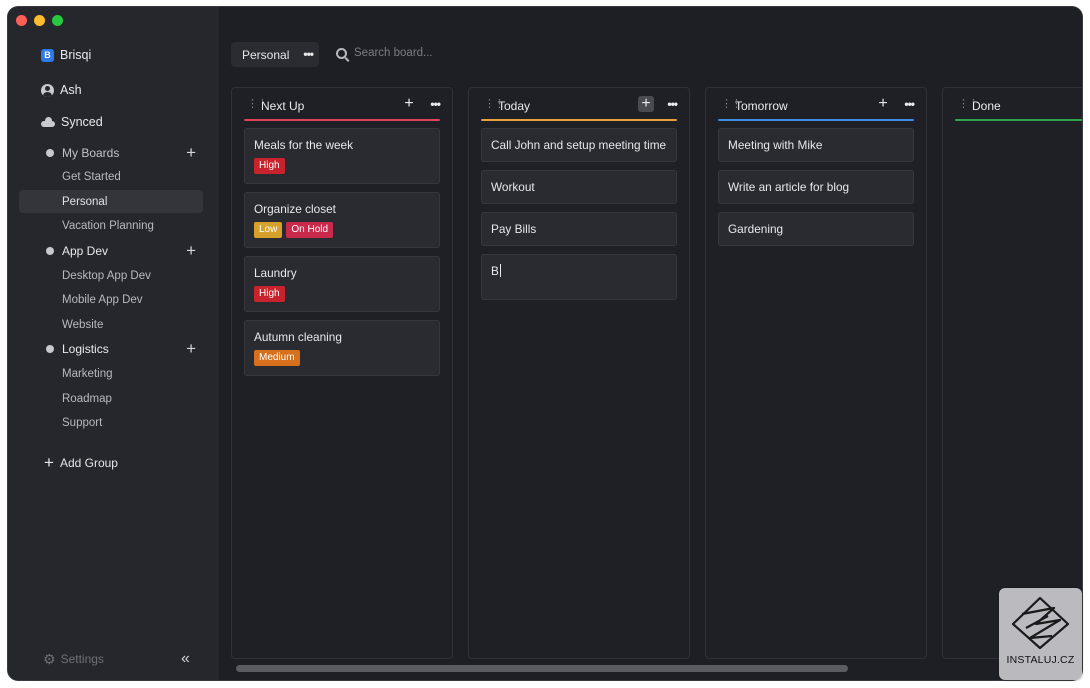 The image size is (1090, 688). What do you see at coordinates (266, 54) in the screenshot?
I see `board-name: Personal` at bounding box center [266, 54].